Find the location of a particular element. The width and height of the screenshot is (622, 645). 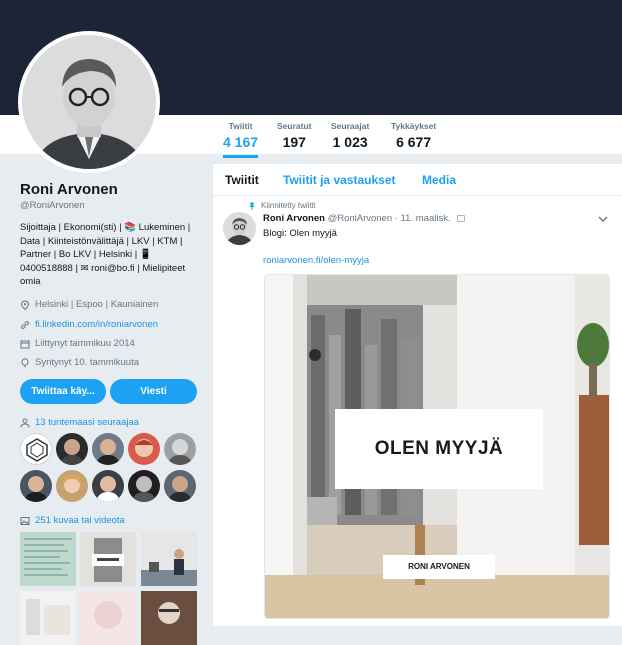

tweet-author-name: Roni Arvonen is located at coordinates (294, 218).